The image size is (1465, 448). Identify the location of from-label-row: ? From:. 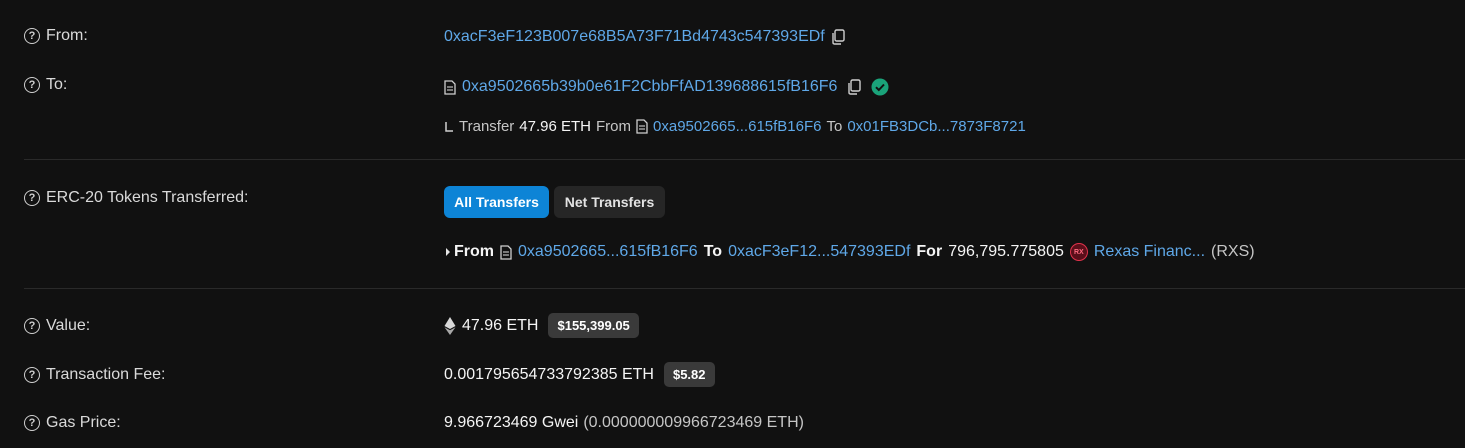
(56, 36).